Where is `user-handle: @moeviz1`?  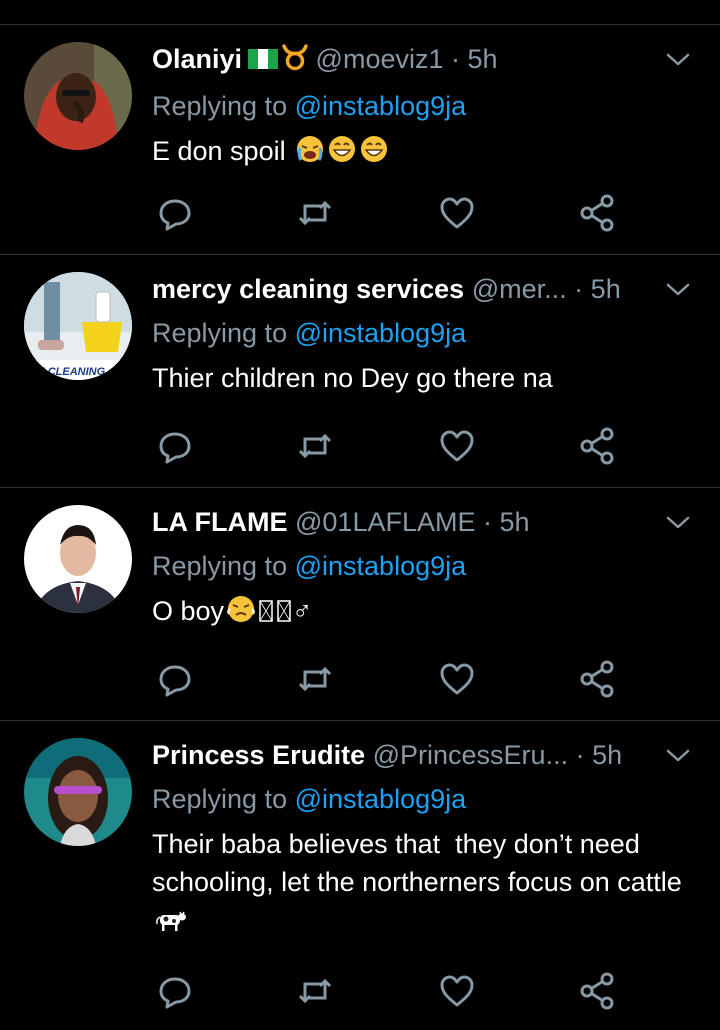
user-handle: @moeviz1 is located at coordinates (380, 59).